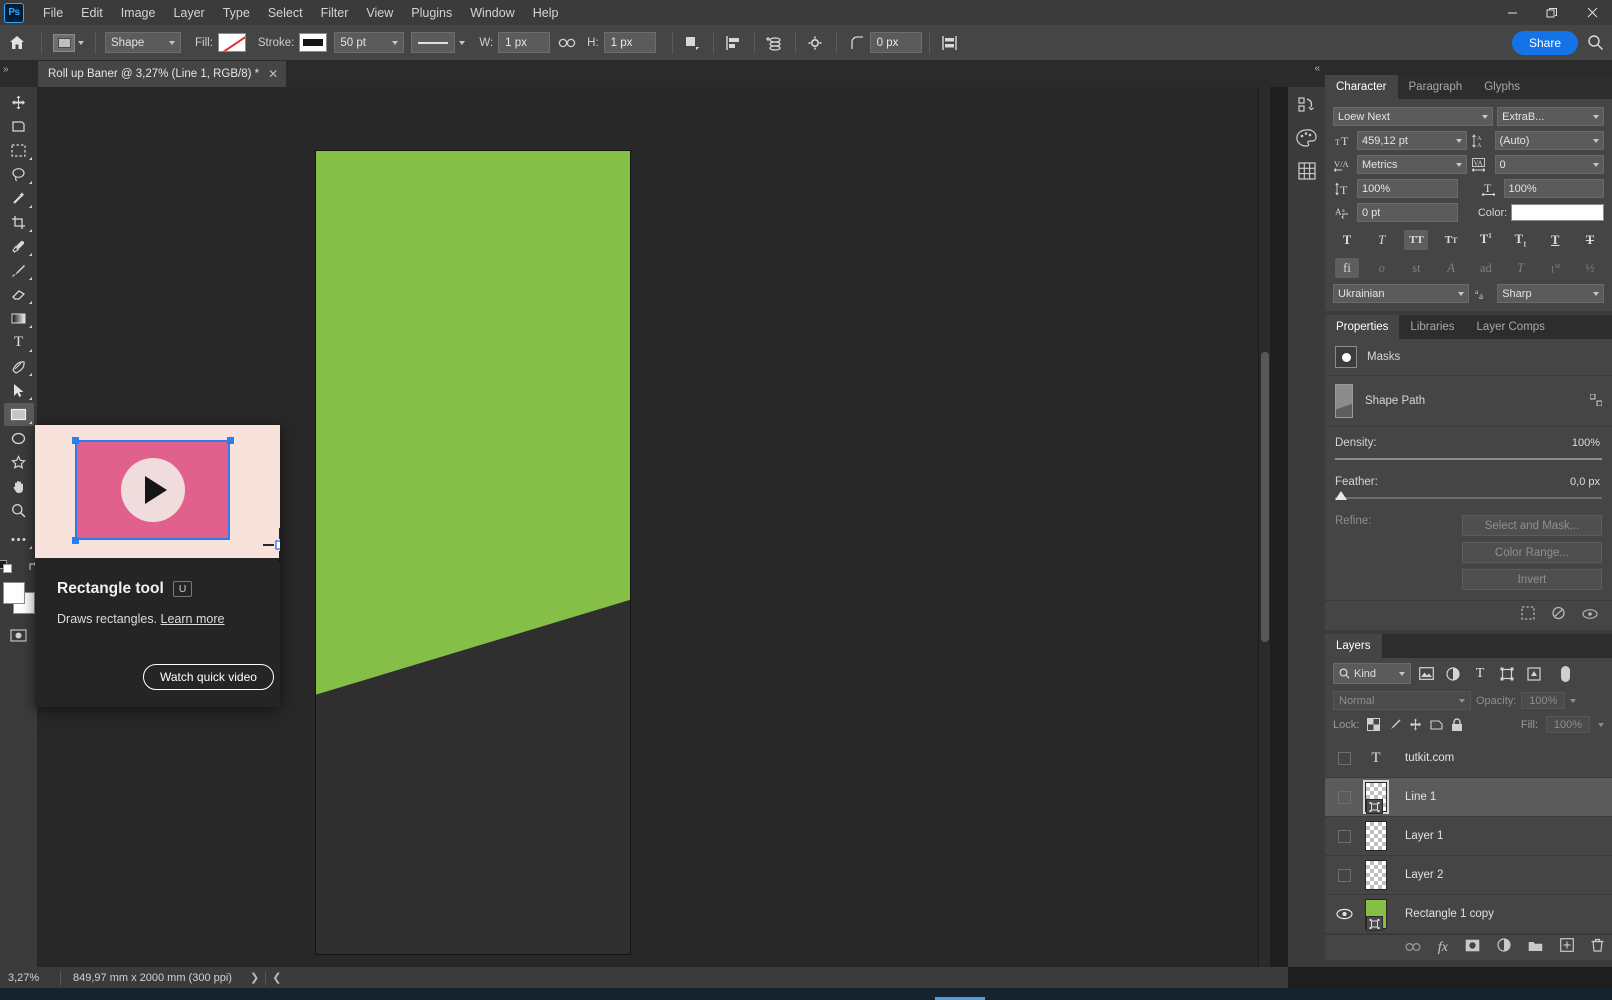  What do you see at coordinates (379, 13) in the screenshot?
I see `menu-view: View` at bounding box center [379, 13].